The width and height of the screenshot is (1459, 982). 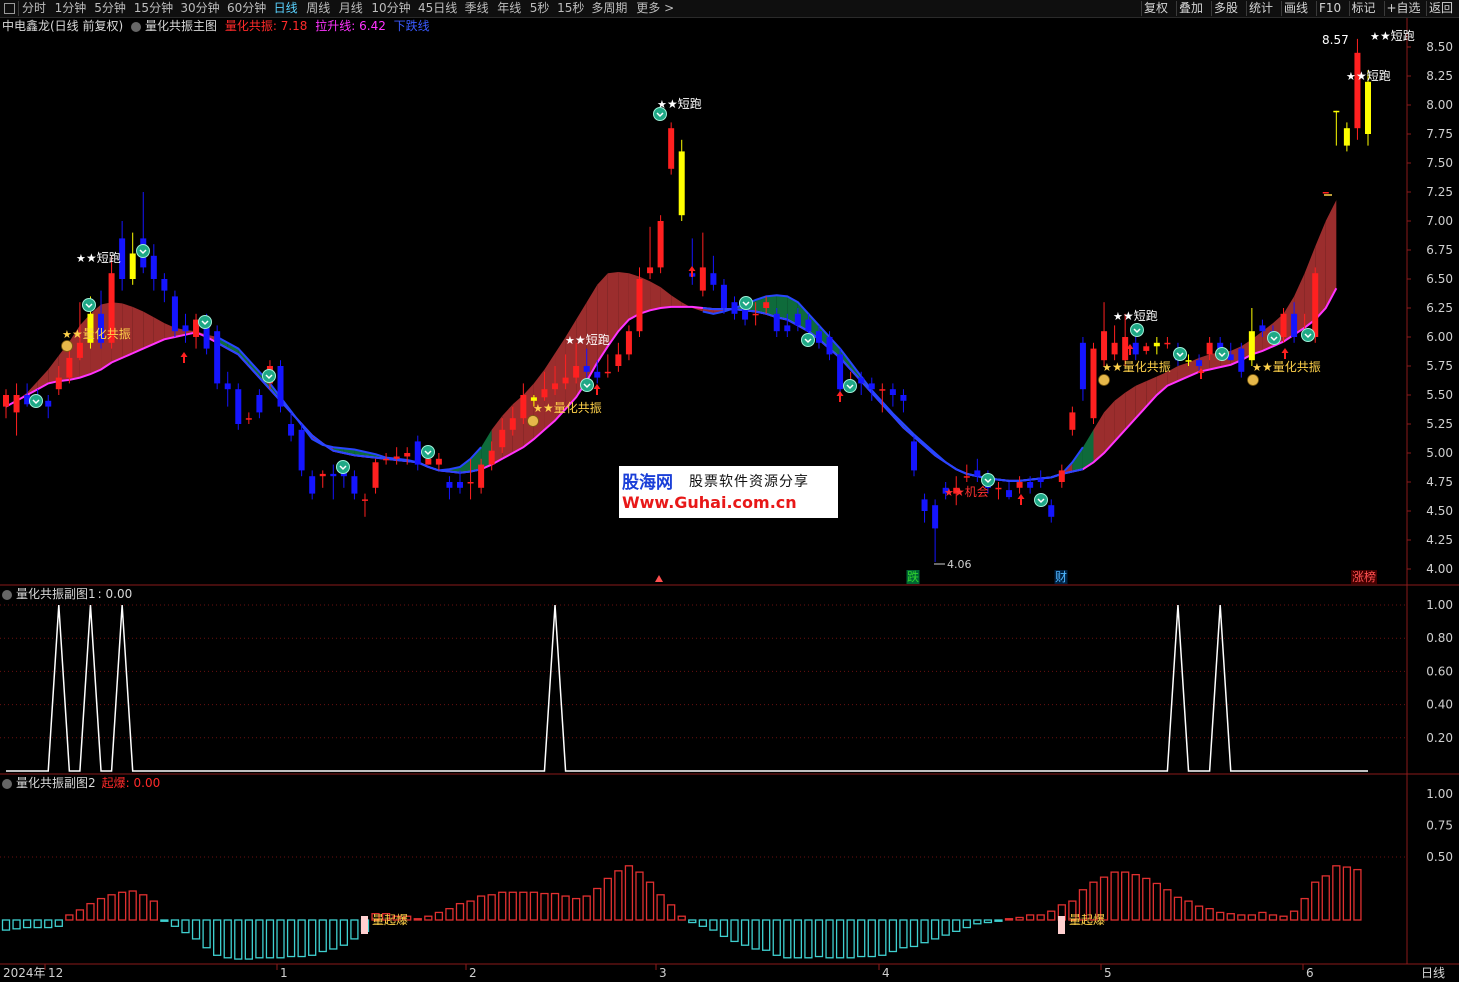 What do you see at coordinates (1439, 453) in the screenshot?
I see `y-tick-label: 5.00` at bounding box center [1439, 453].